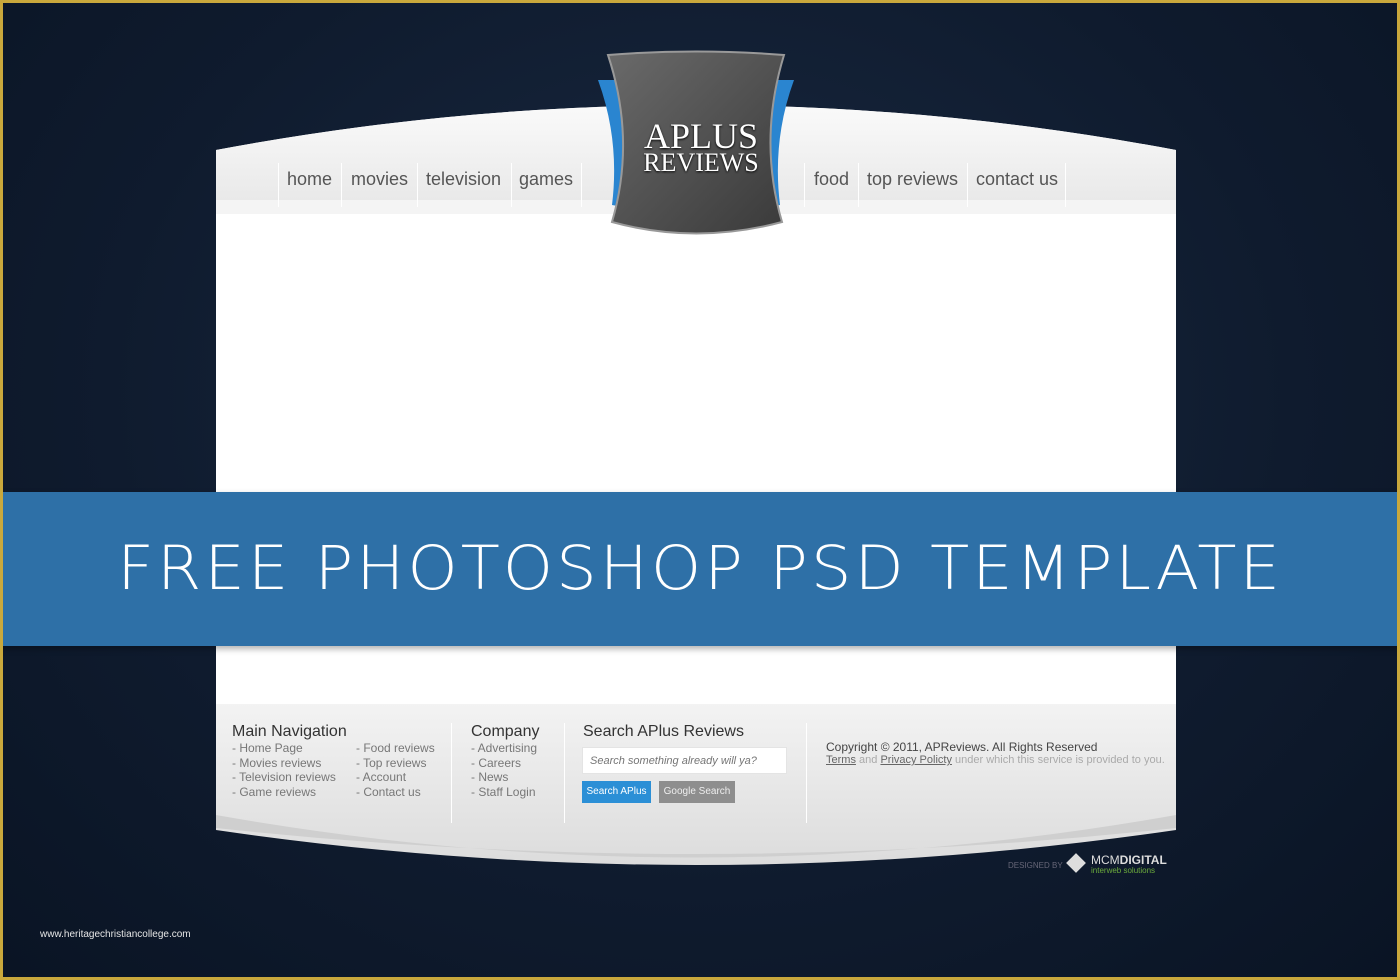  Describe the element at coordinates (616, 792) in the screenshot. I see `search-aplus-button: Search APlus` at that location.